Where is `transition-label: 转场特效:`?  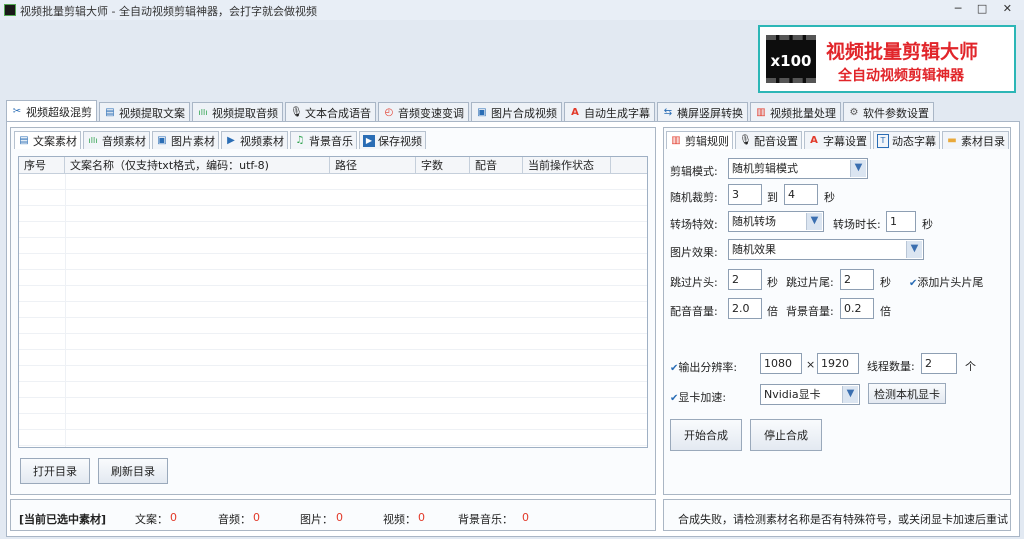 transition-label: 转场特效: is located at coordinates (694, 224).